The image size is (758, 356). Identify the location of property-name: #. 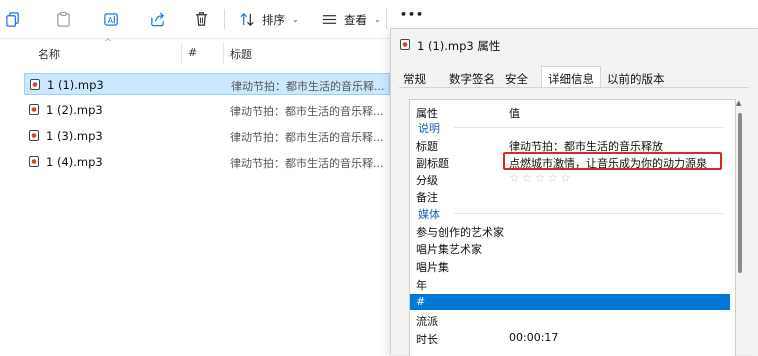
(421, 301).